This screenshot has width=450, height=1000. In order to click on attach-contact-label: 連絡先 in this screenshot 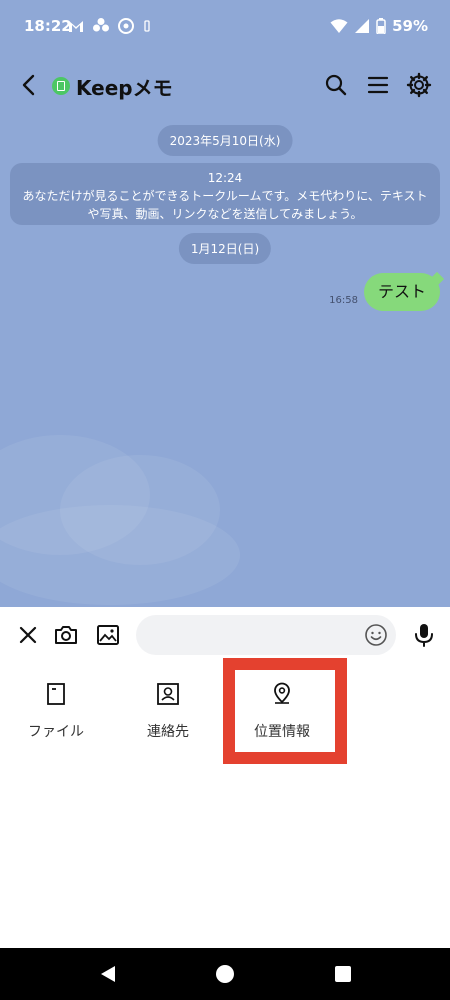, I will do `click(168, 732)`.